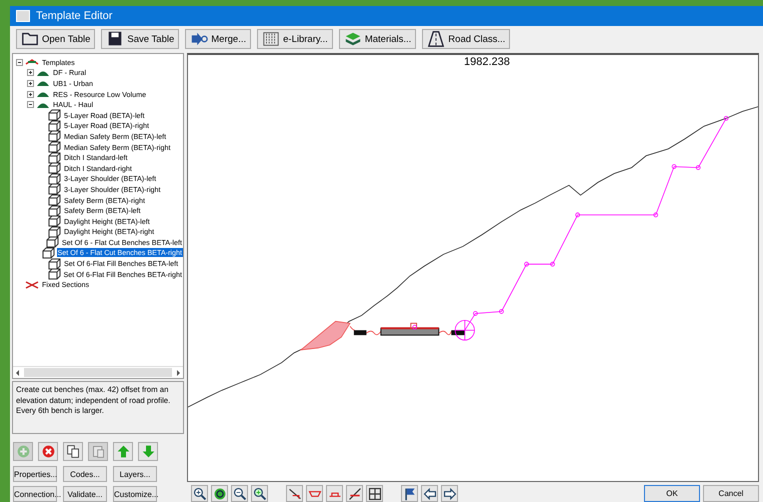 This screenshot has width=763, height=502. I want to click on copy-icon, so click(73, 451).